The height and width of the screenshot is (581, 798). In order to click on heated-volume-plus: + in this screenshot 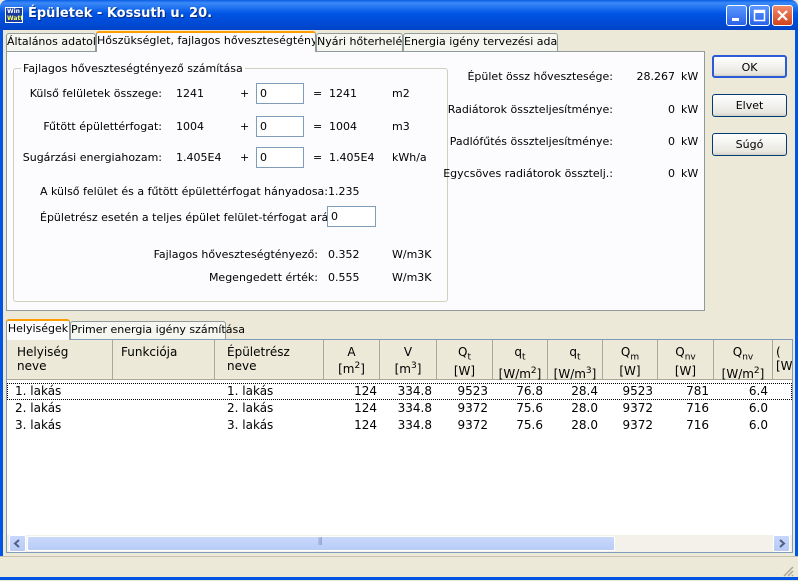, I will do `click(245, 126)`.